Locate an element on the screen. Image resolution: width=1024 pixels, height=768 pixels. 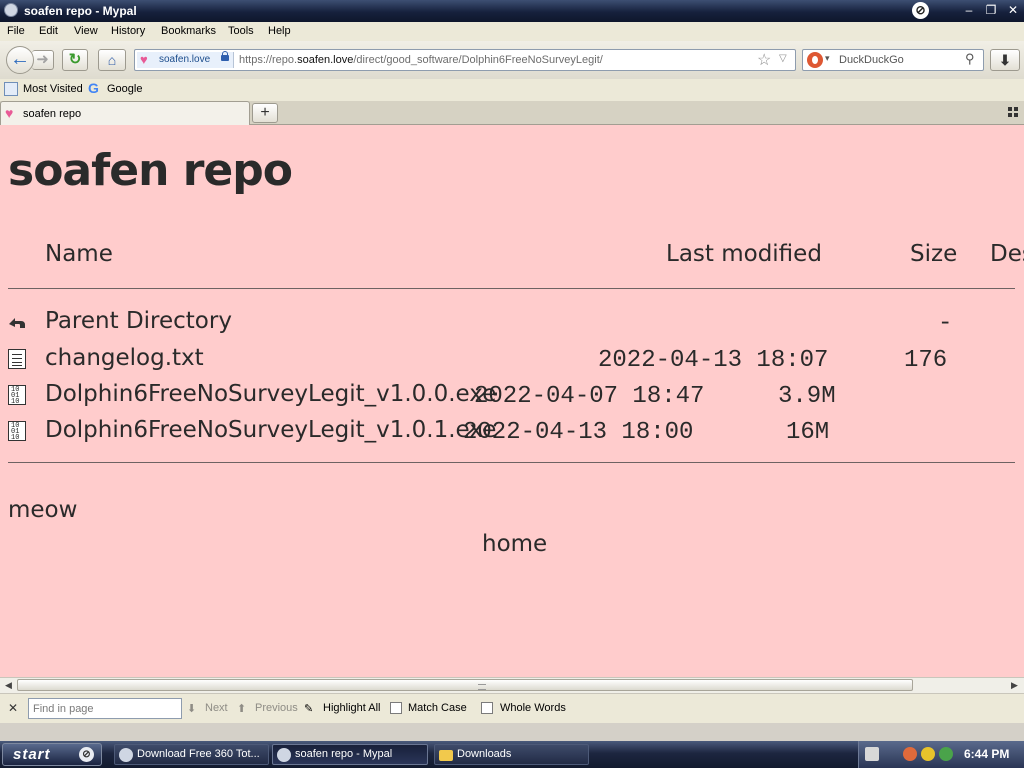
search-icon: ⚲ is located at coordinates (970, 59).